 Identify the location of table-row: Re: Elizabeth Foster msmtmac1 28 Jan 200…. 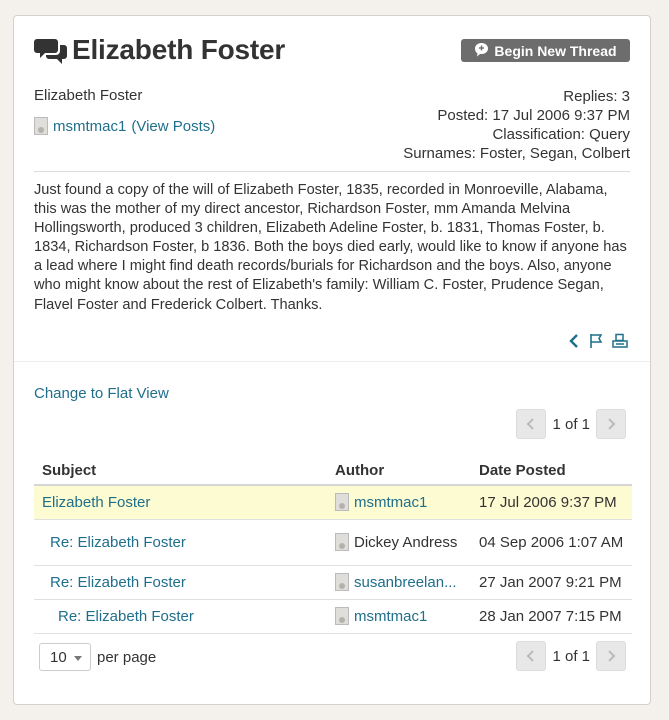
(333, 616).